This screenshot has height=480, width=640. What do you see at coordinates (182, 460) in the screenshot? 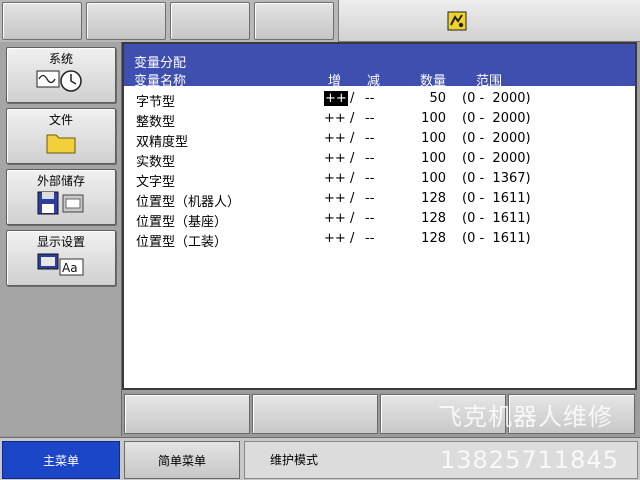
I see `simple-menu-button: 简单菜单` at bounding box center [182, 460].